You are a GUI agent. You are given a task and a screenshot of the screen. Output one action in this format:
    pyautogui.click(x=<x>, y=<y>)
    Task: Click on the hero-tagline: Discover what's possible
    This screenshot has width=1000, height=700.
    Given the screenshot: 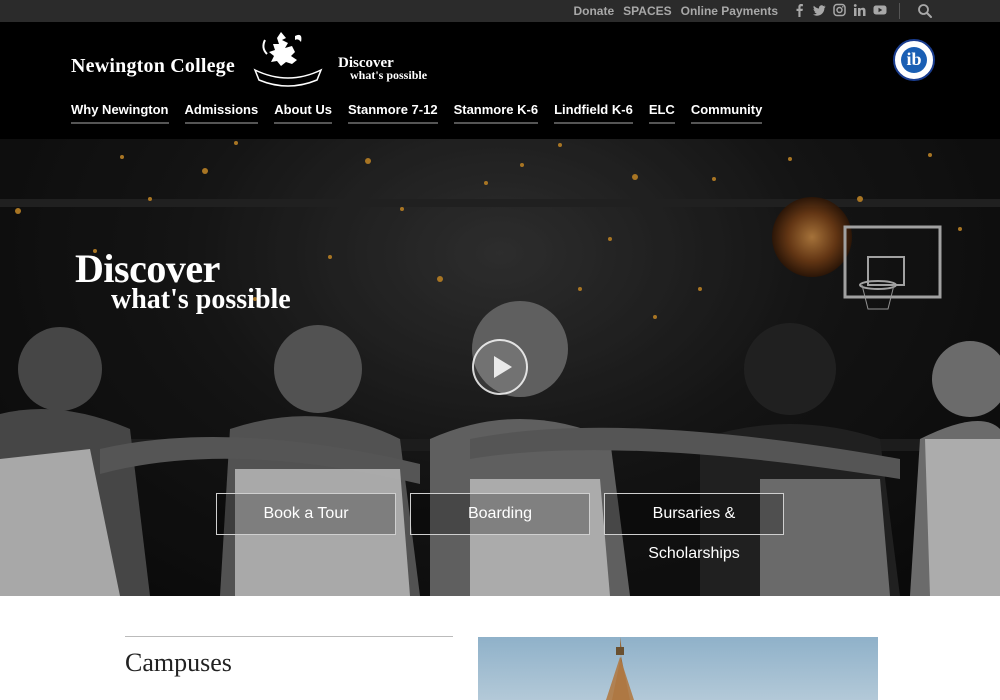 What is the action you would take?
    pyautogui.click(x=183, y=280)
    